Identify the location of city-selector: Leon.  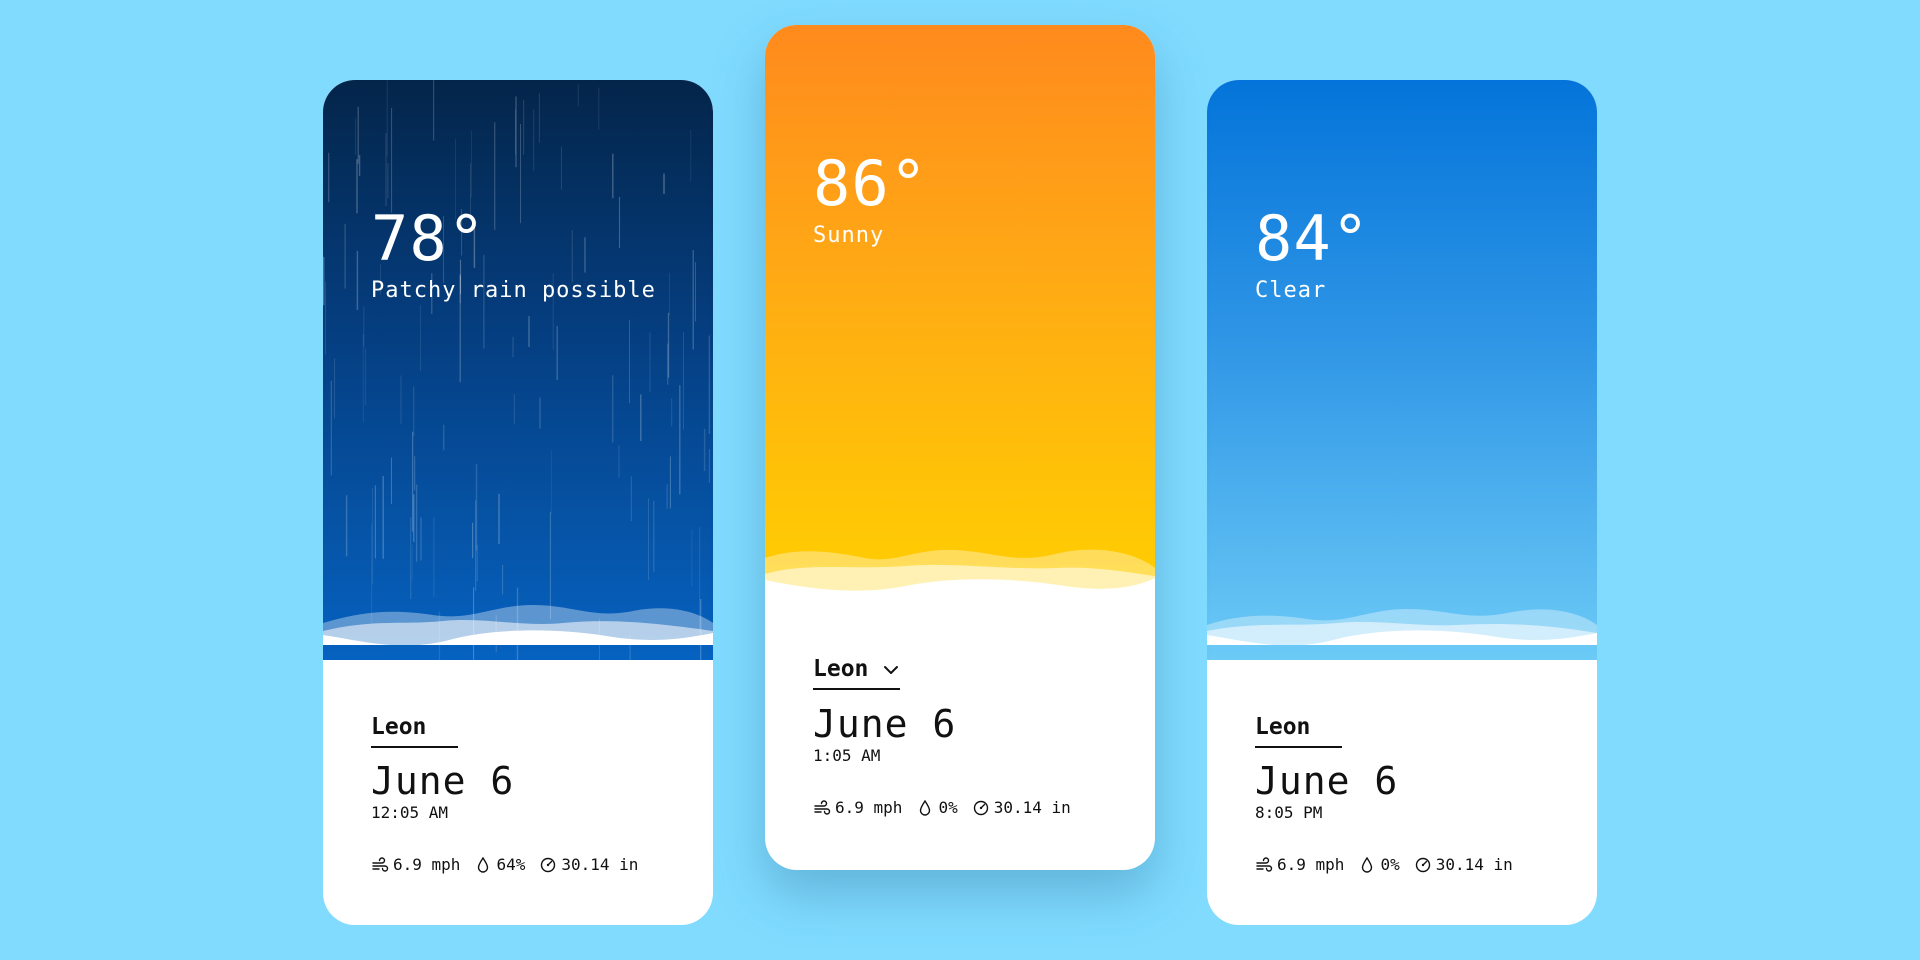
(857, 673).